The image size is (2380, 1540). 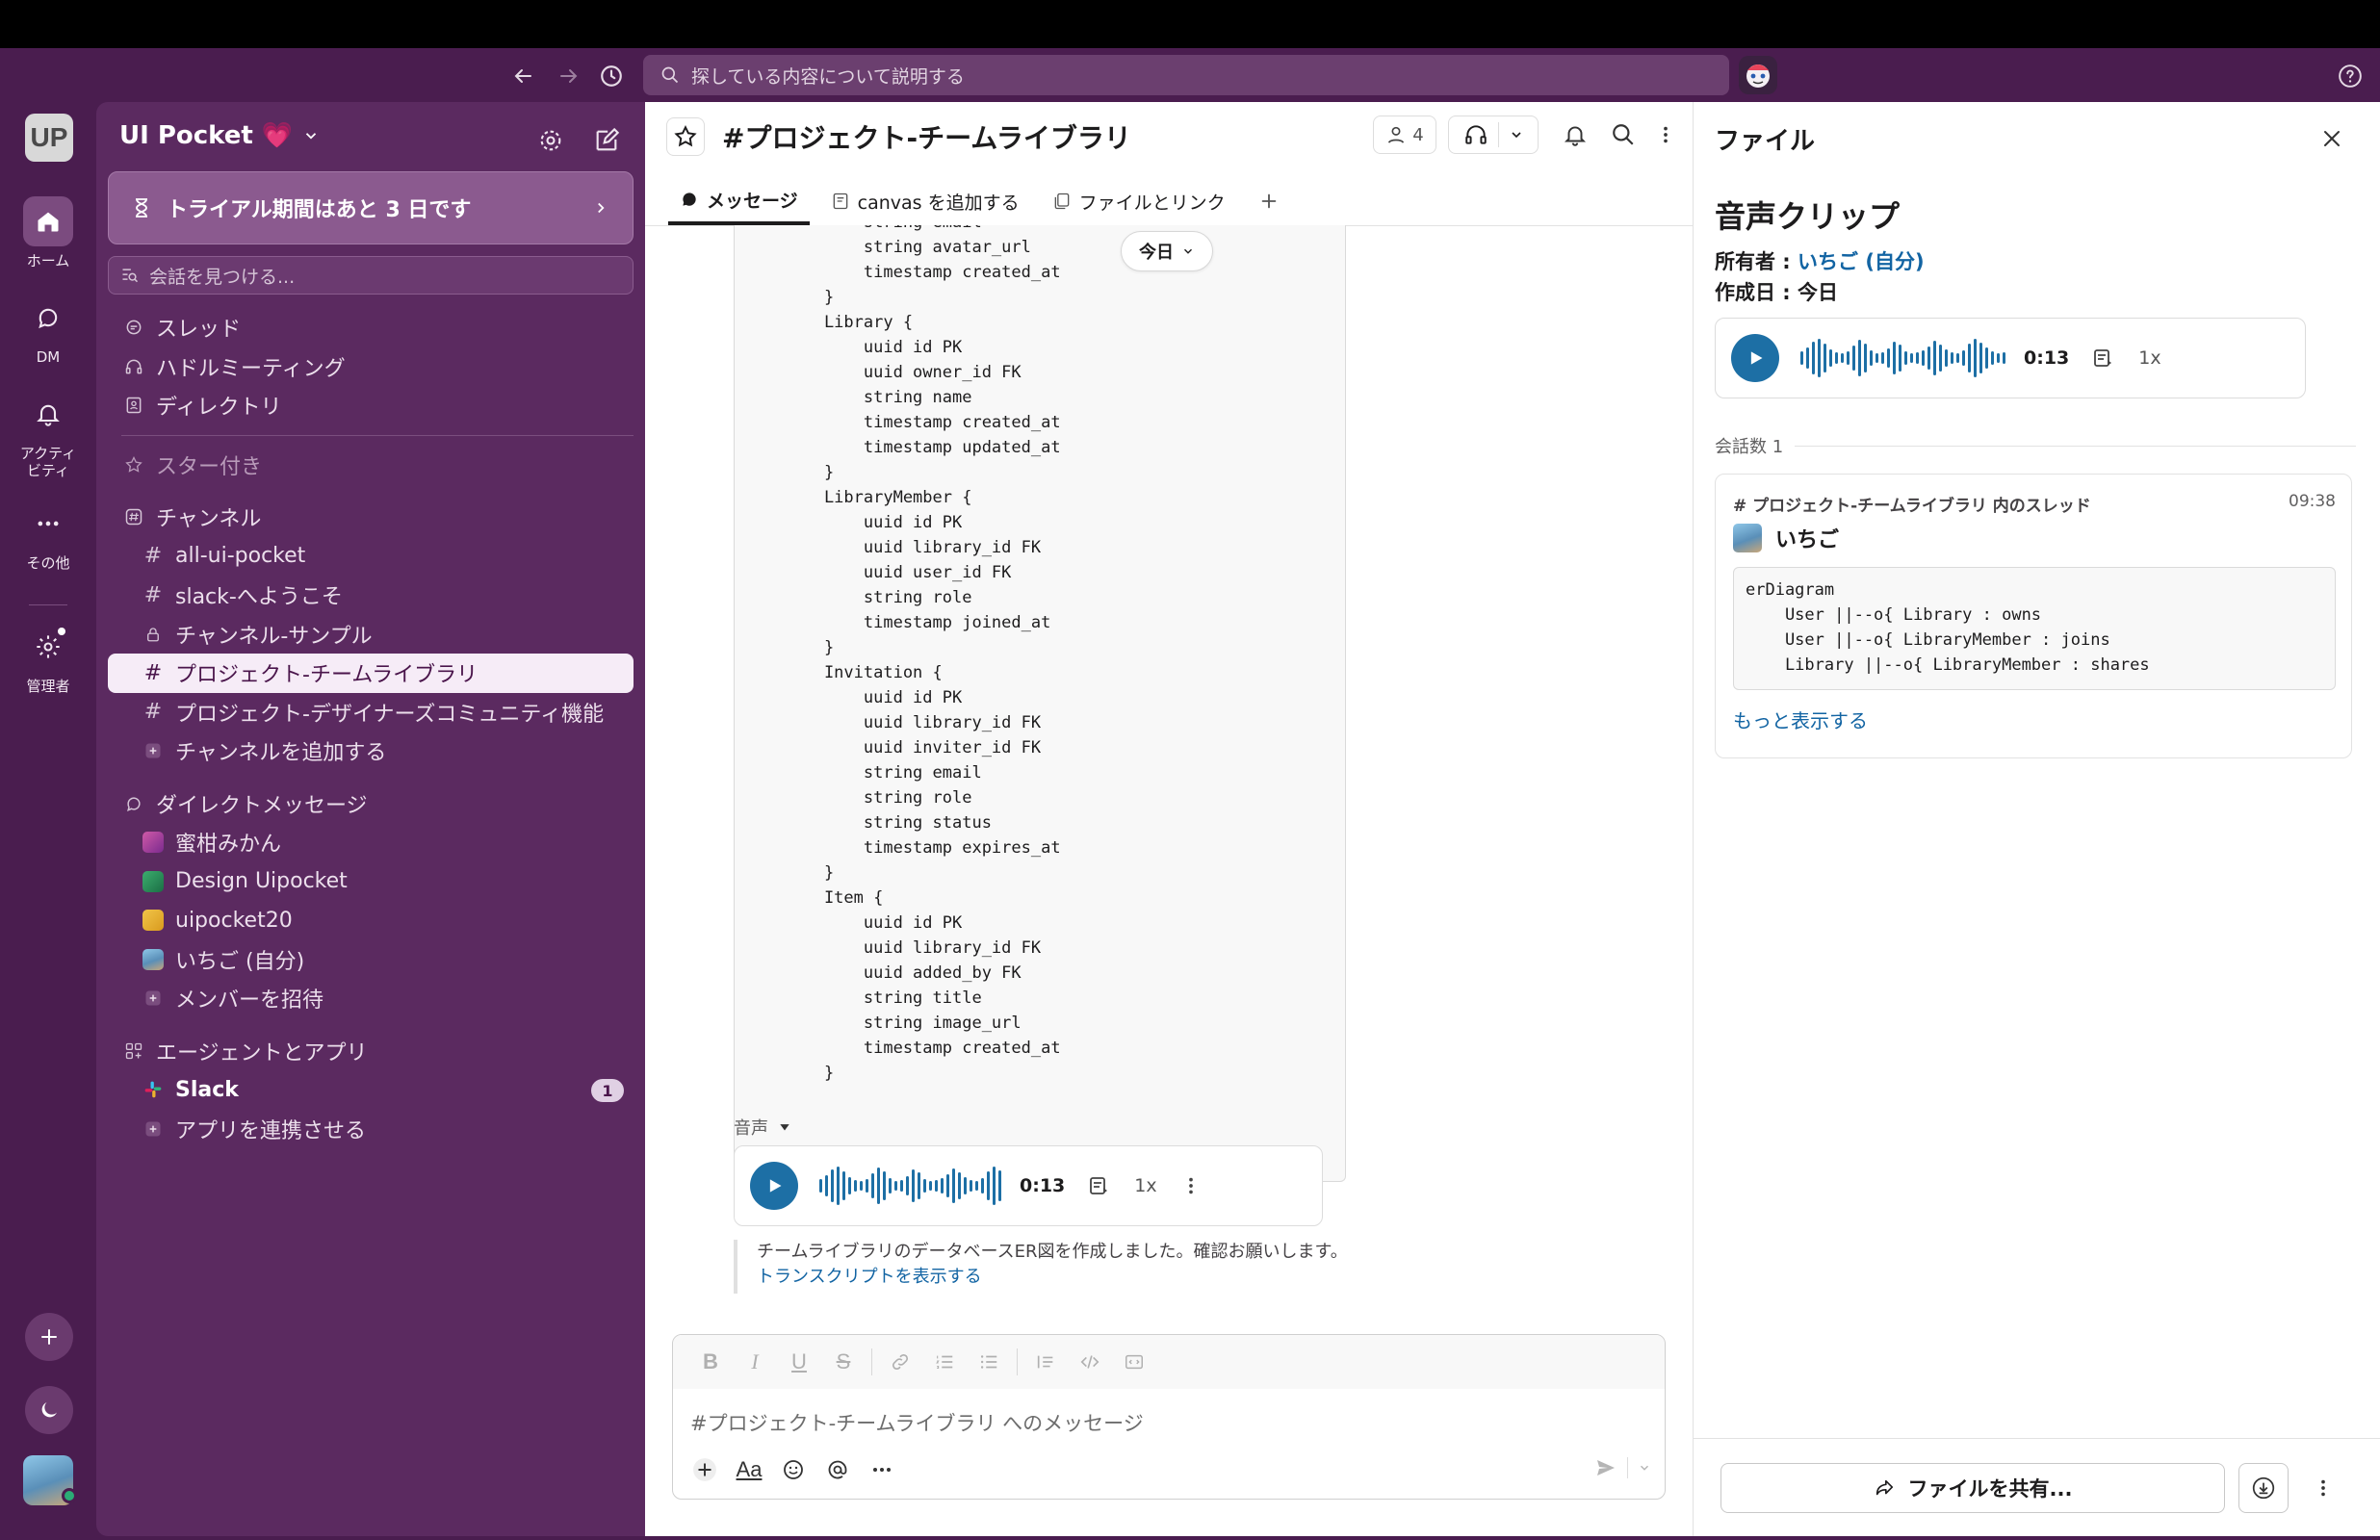 What do you see at coordinates (153, 672) in the screenshot?
I see `hash-icon: #` at bounding box center [153, 672].